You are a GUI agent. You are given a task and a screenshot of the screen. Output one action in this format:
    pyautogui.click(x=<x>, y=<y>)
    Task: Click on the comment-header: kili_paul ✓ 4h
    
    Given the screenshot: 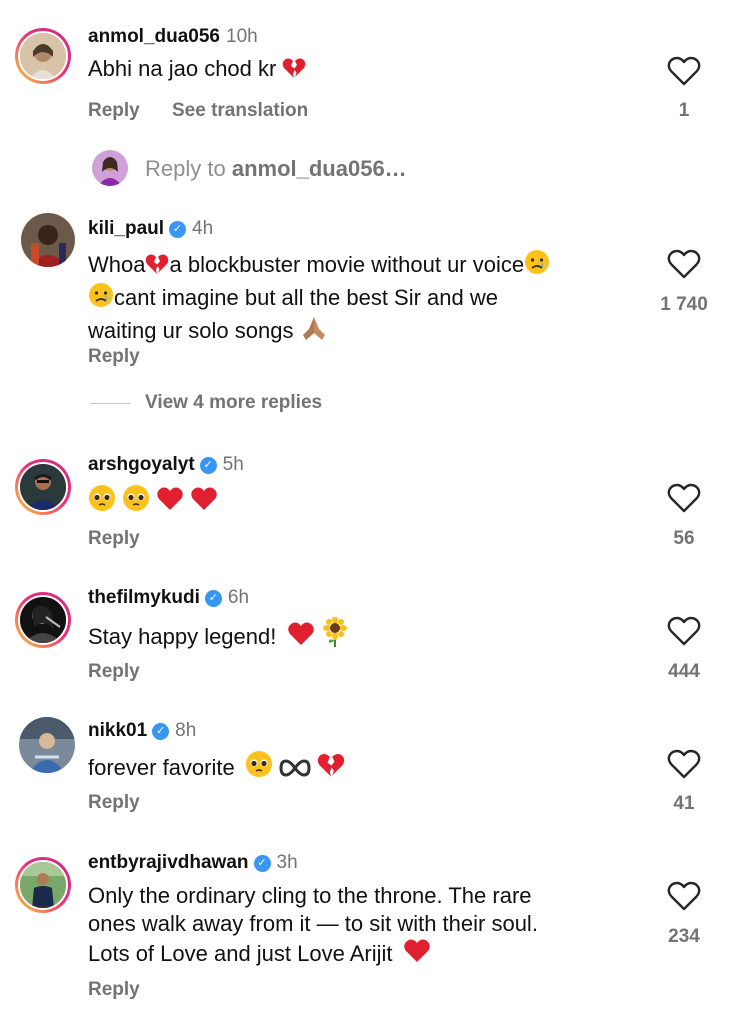 What is the action you would take?
    pyautogui.click(x=150, y=229)
    